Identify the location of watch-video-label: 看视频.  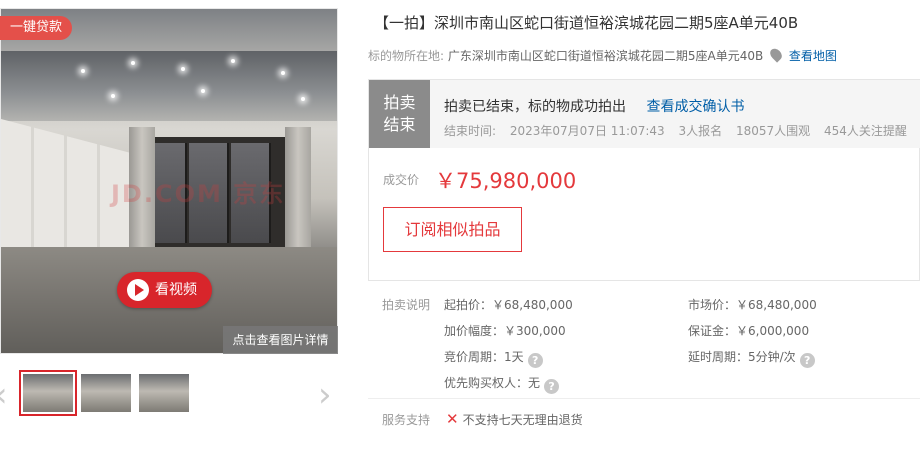
(176, 290).